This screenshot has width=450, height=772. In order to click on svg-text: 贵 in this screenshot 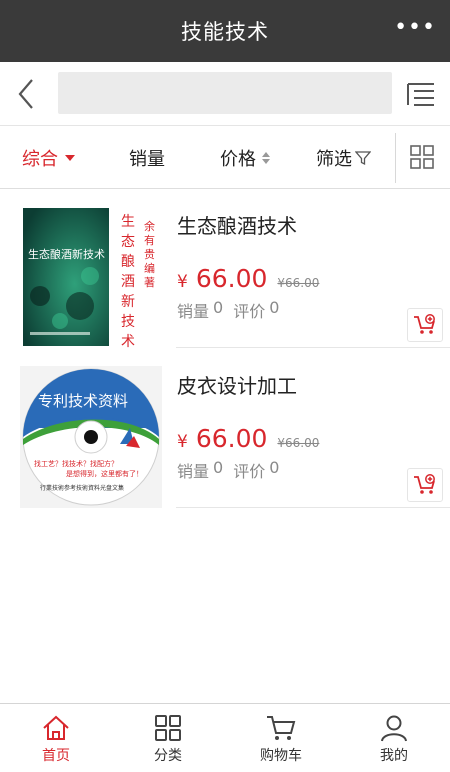, I will do `click(149, 254)`.